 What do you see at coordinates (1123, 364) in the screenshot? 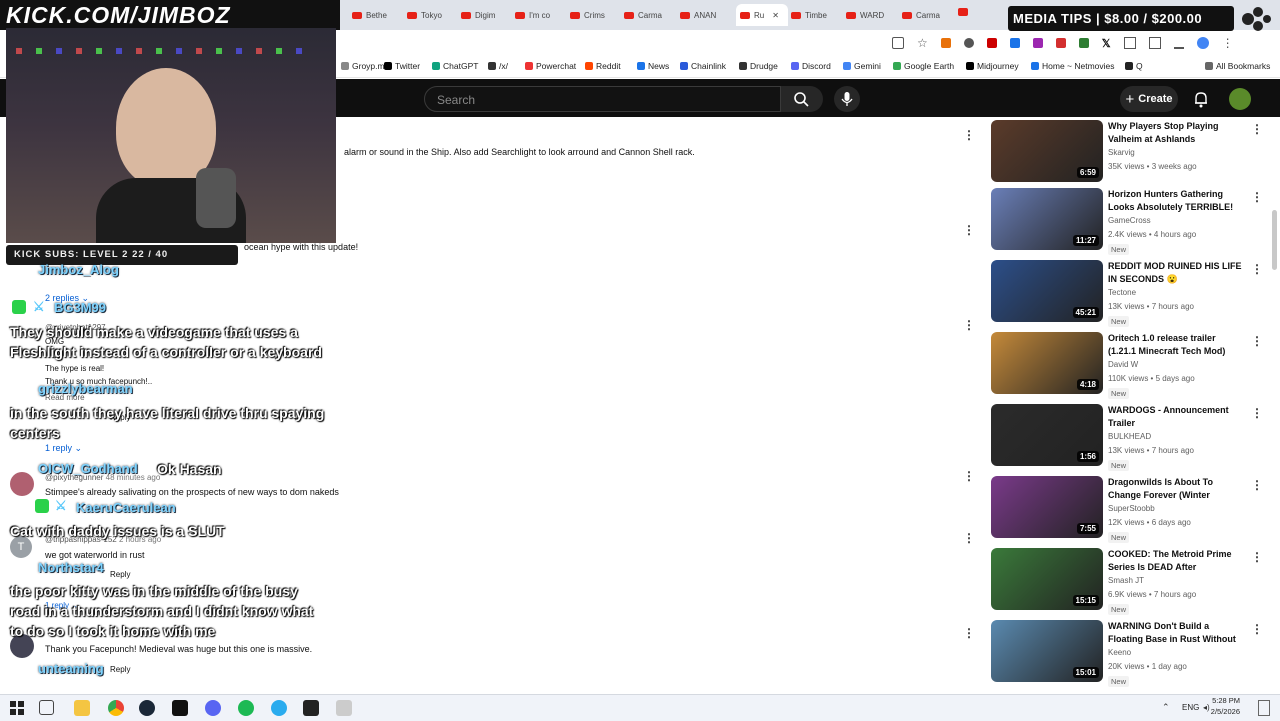
I see `video-channel: David W` at bounding box center [1123, 364].